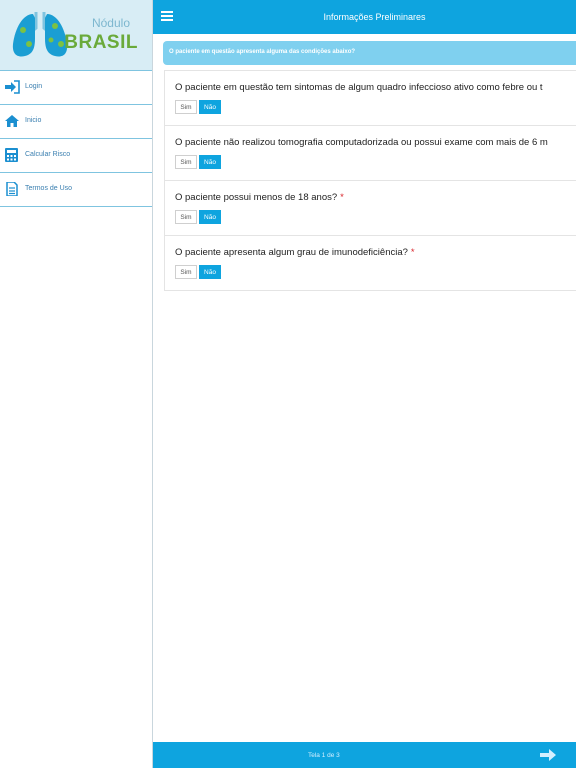  Describe the element at coordinates (548, 755) in the screenshot. I see `arrow-right-icon` at that location.